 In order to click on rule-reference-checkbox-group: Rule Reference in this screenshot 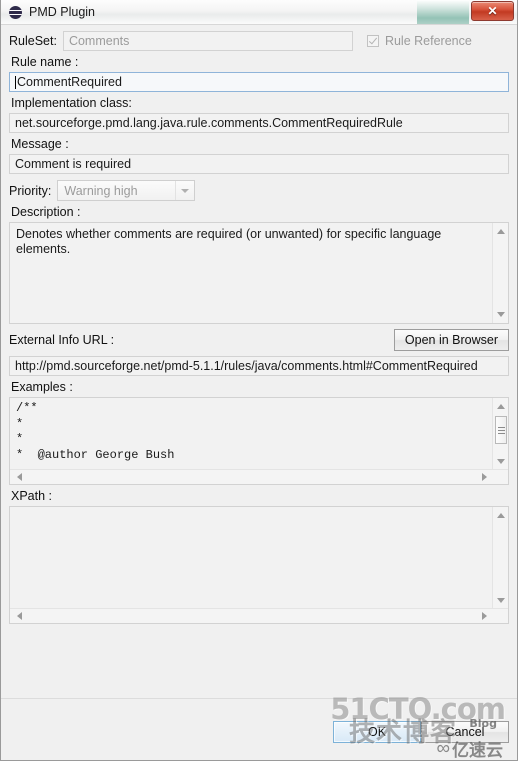, I will do `click(419, 41)`.